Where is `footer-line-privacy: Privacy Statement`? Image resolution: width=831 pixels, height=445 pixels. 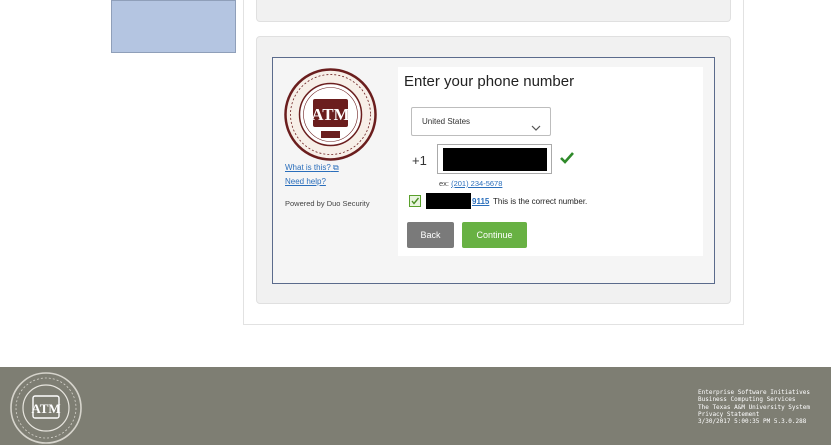
footer-line-privacy: Privacy Statement is located at coordinates (754, 414).